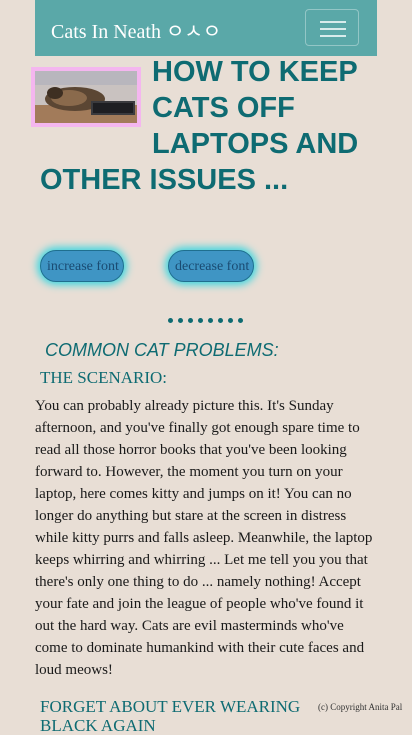 The image size is (412, 735). I want to click on section-heading: COMMON CAT PROBLEMS:, so click(162, 350).